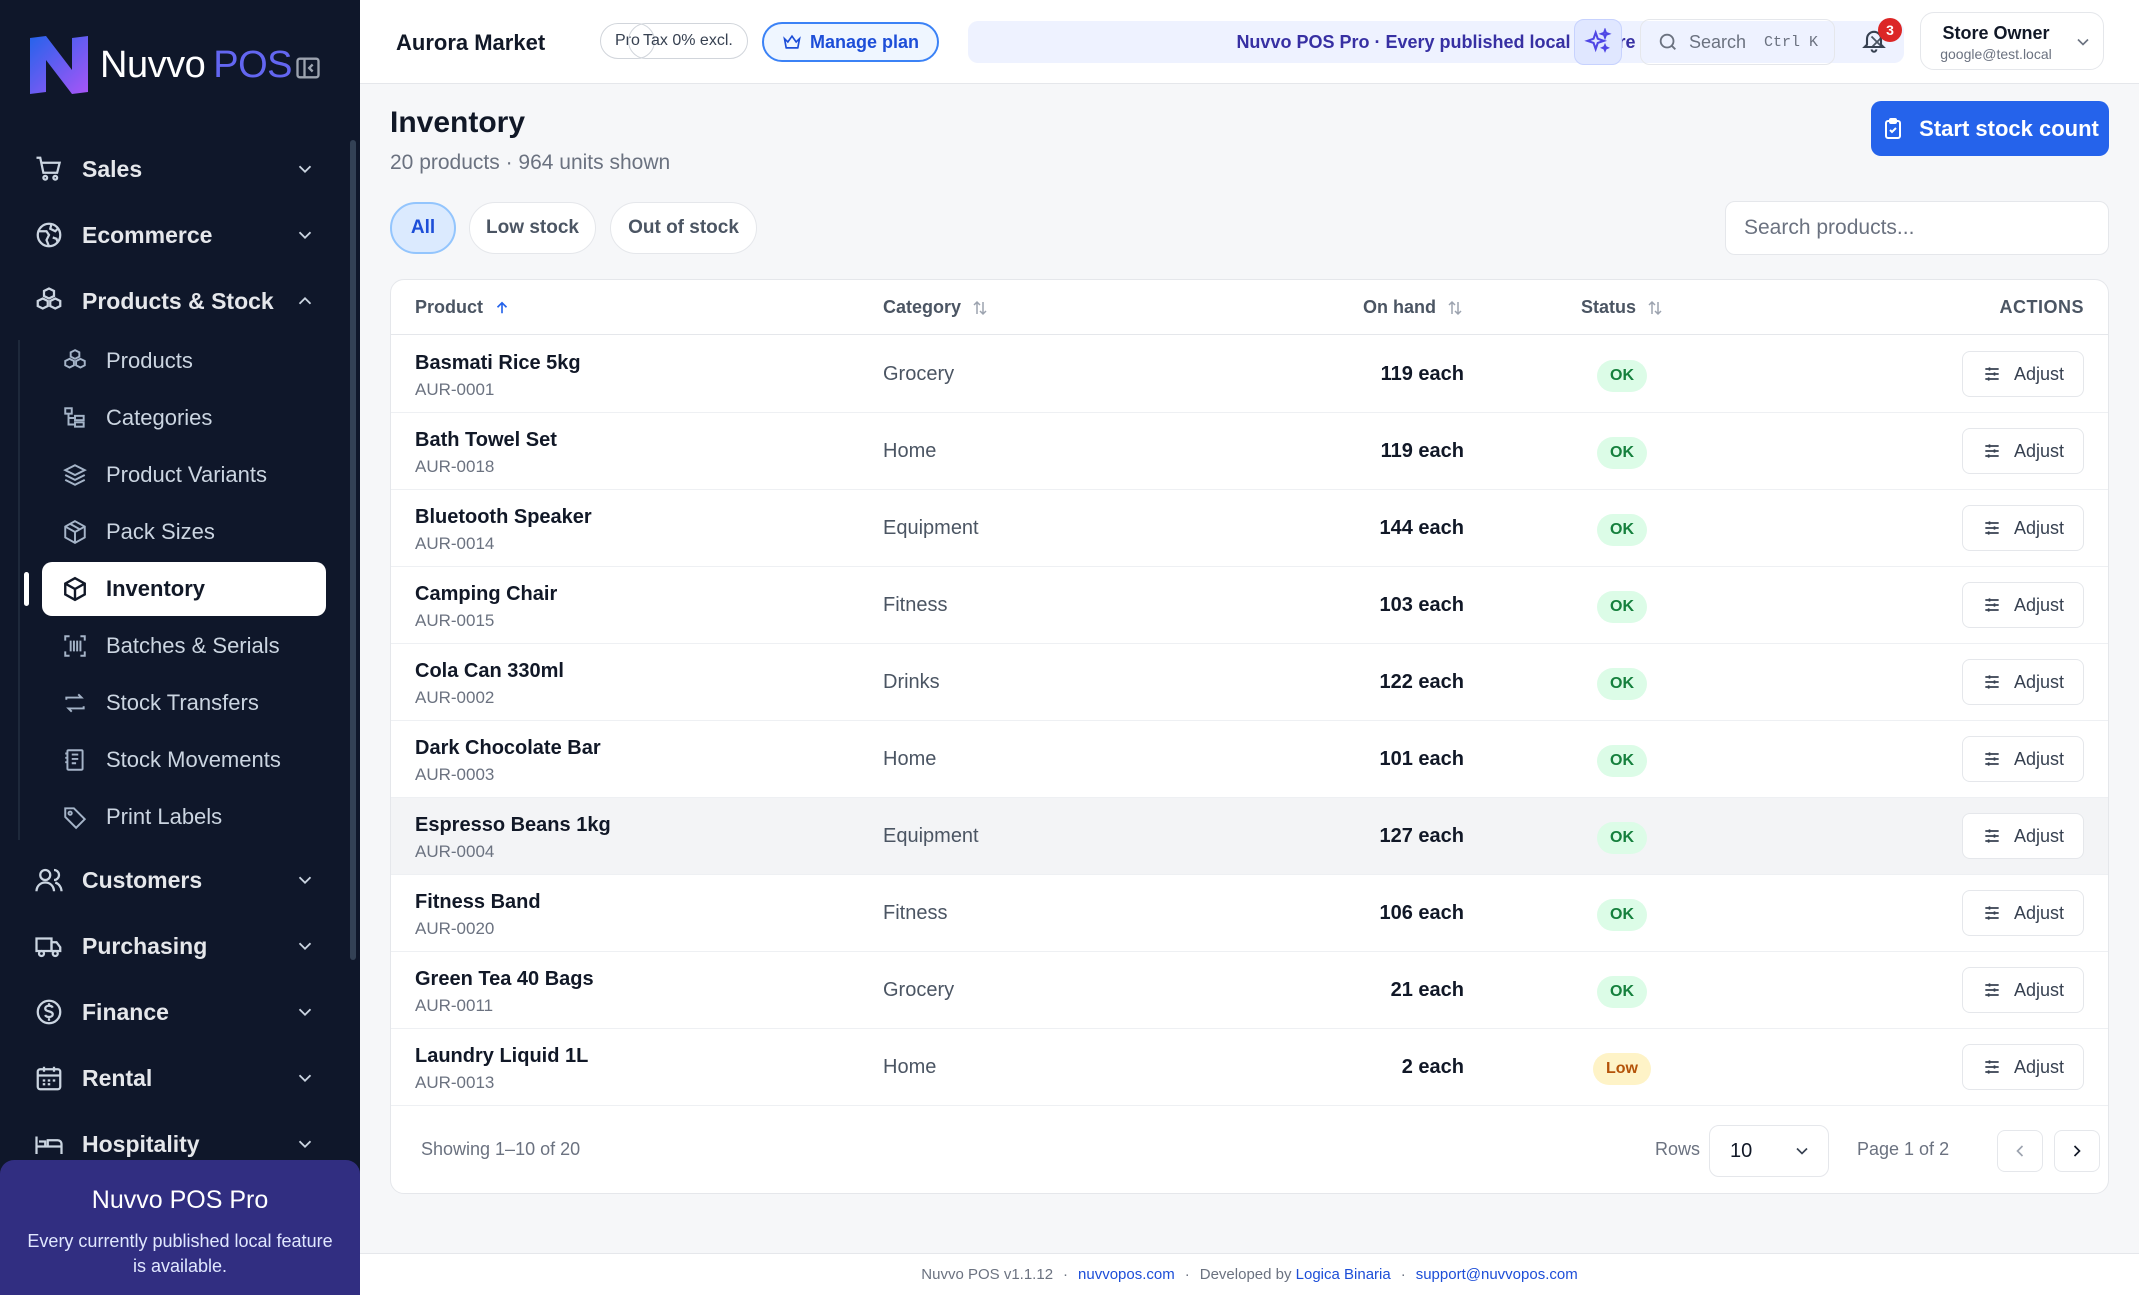 The image size is (2139, 1295). What do you see at coordinates (1126, 1274) in the screenshot?
I see `website-link: nuvvopos.com` at bounding box center [1126, 1274].